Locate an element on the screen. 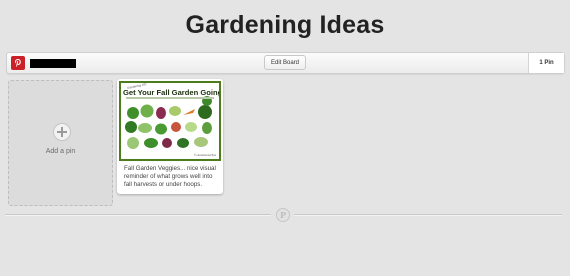 This screenshot has width=570, height=276. pinterest-p-icon: P is located at coordinates (283, 215).